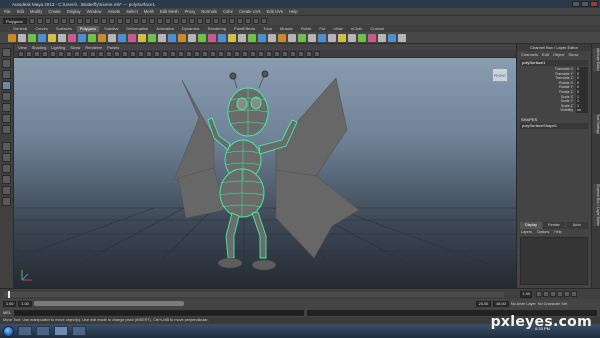 The width and height of the screenshot is (600, 338). What do you see at coordinates (357, 29) in the screenshot?
I see `shelf-tab-ncloth: nCloth` at bounding box center [357, 29].